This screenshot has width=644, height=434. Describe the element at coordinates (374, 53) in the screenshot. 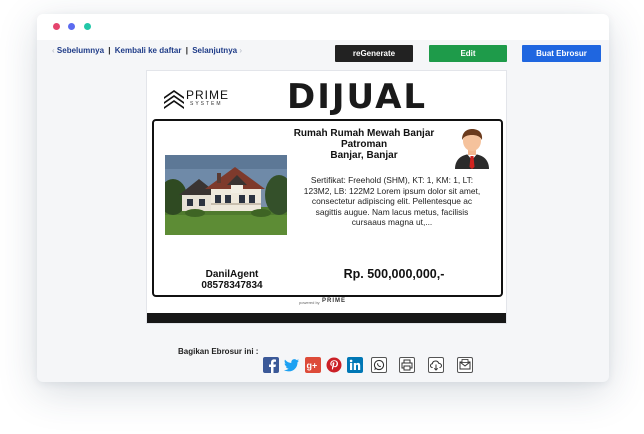

I see `regenerate-button: reGenerate` at that location.